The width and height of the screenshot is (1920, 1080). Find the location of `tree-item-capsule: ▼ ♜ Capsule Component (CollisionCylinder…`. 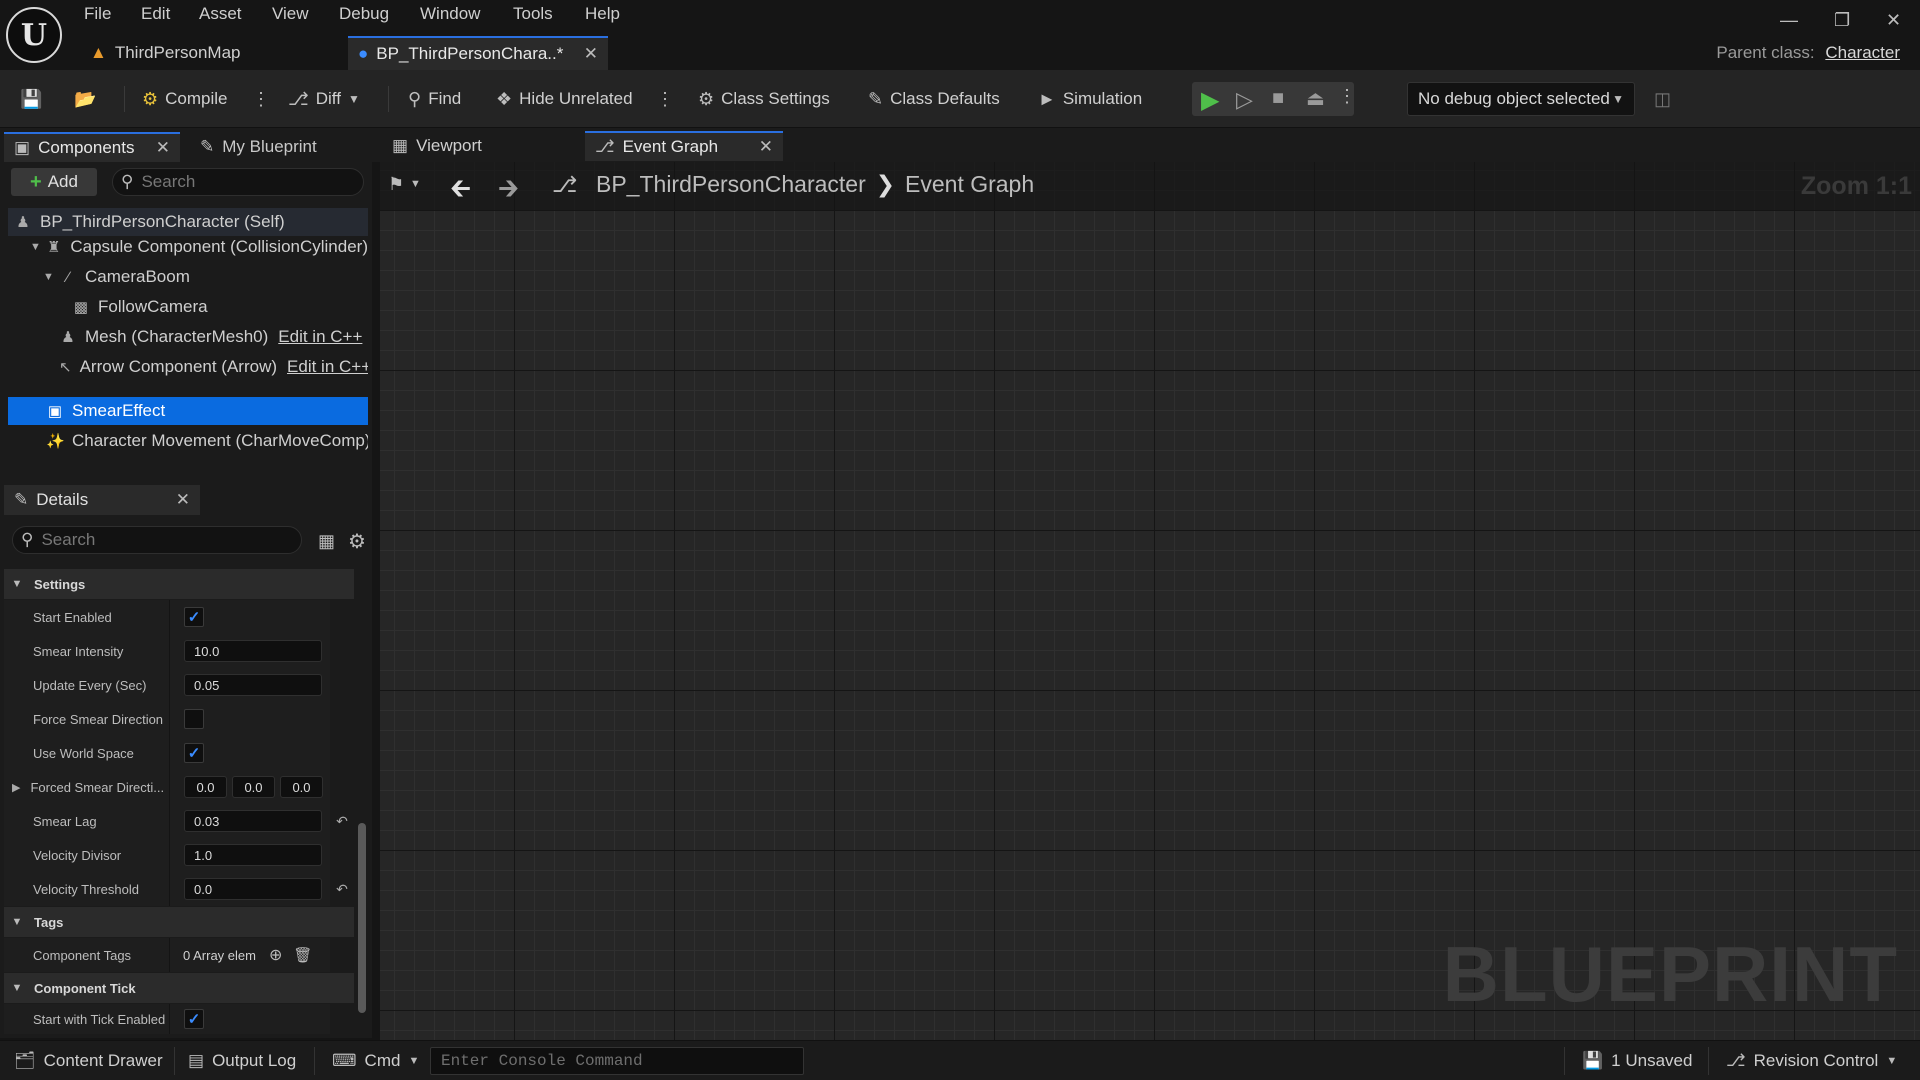

tree-item-capsule: ▼ ♜ Capsule Component (CollisionCylinder… is located at coordinates (188, 247).